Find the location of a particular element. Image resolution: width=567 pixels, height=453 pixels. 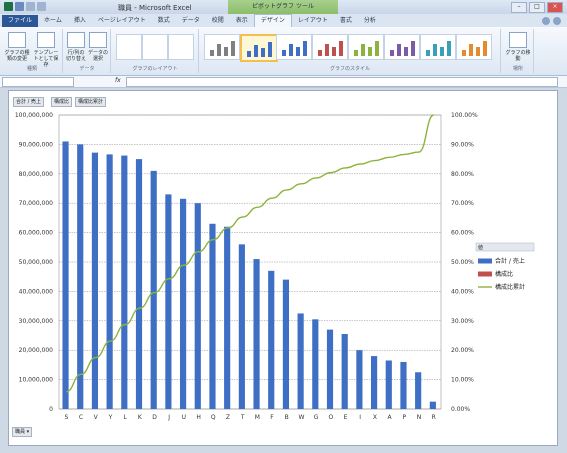

tab-7: 表示 is located at coordinates (242, 21).